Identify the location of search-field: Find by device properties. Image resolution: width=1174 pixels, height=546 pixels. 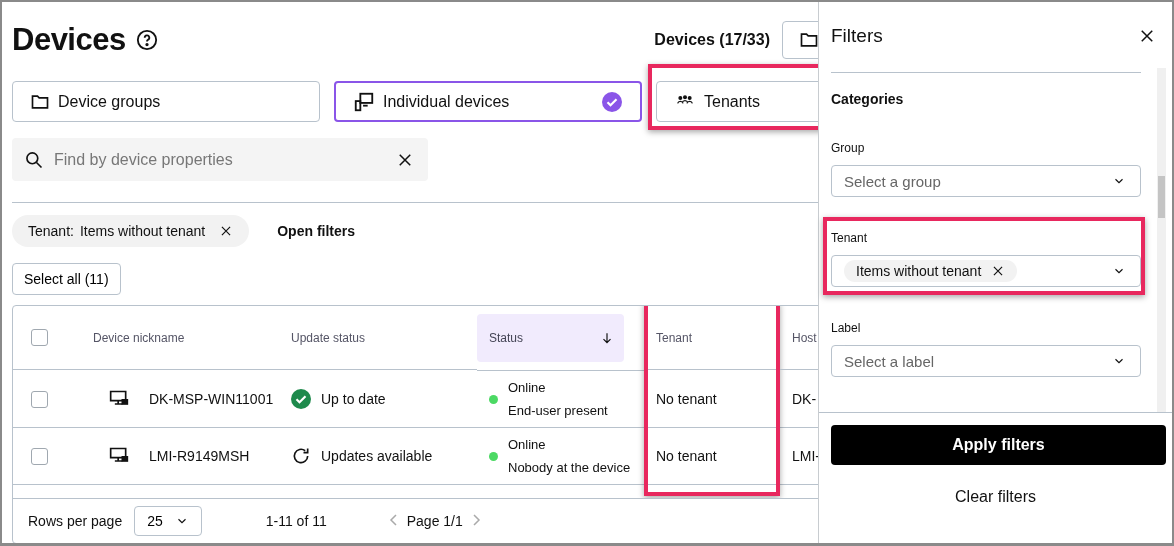
(220, 159).